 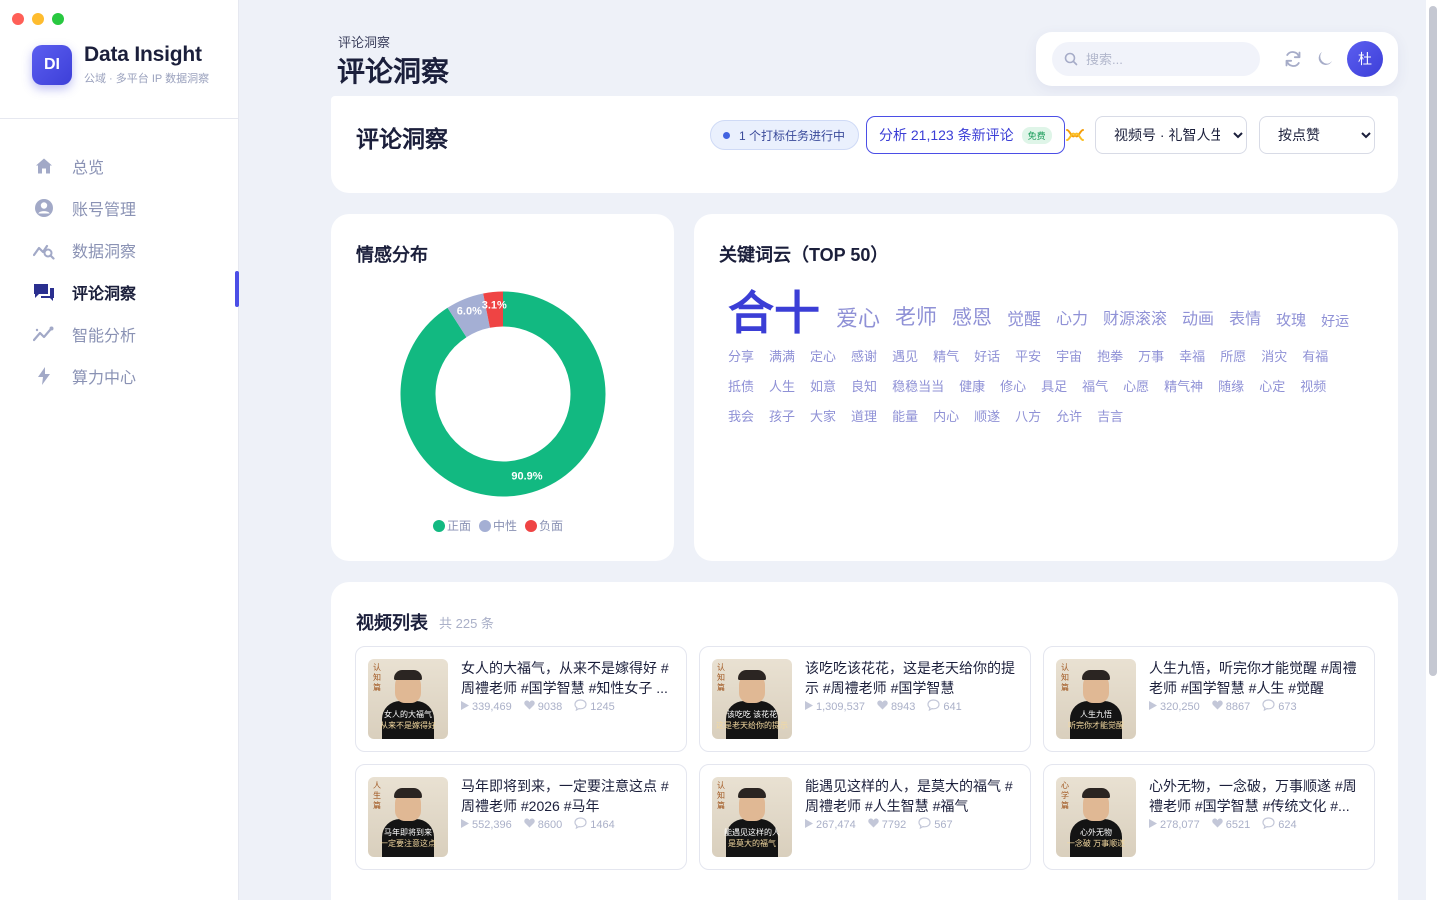 What do you see at coordinates (452, 525) in the screenshot?
I see `legend-item-positive: 正面` at bounding box center [452, 525].